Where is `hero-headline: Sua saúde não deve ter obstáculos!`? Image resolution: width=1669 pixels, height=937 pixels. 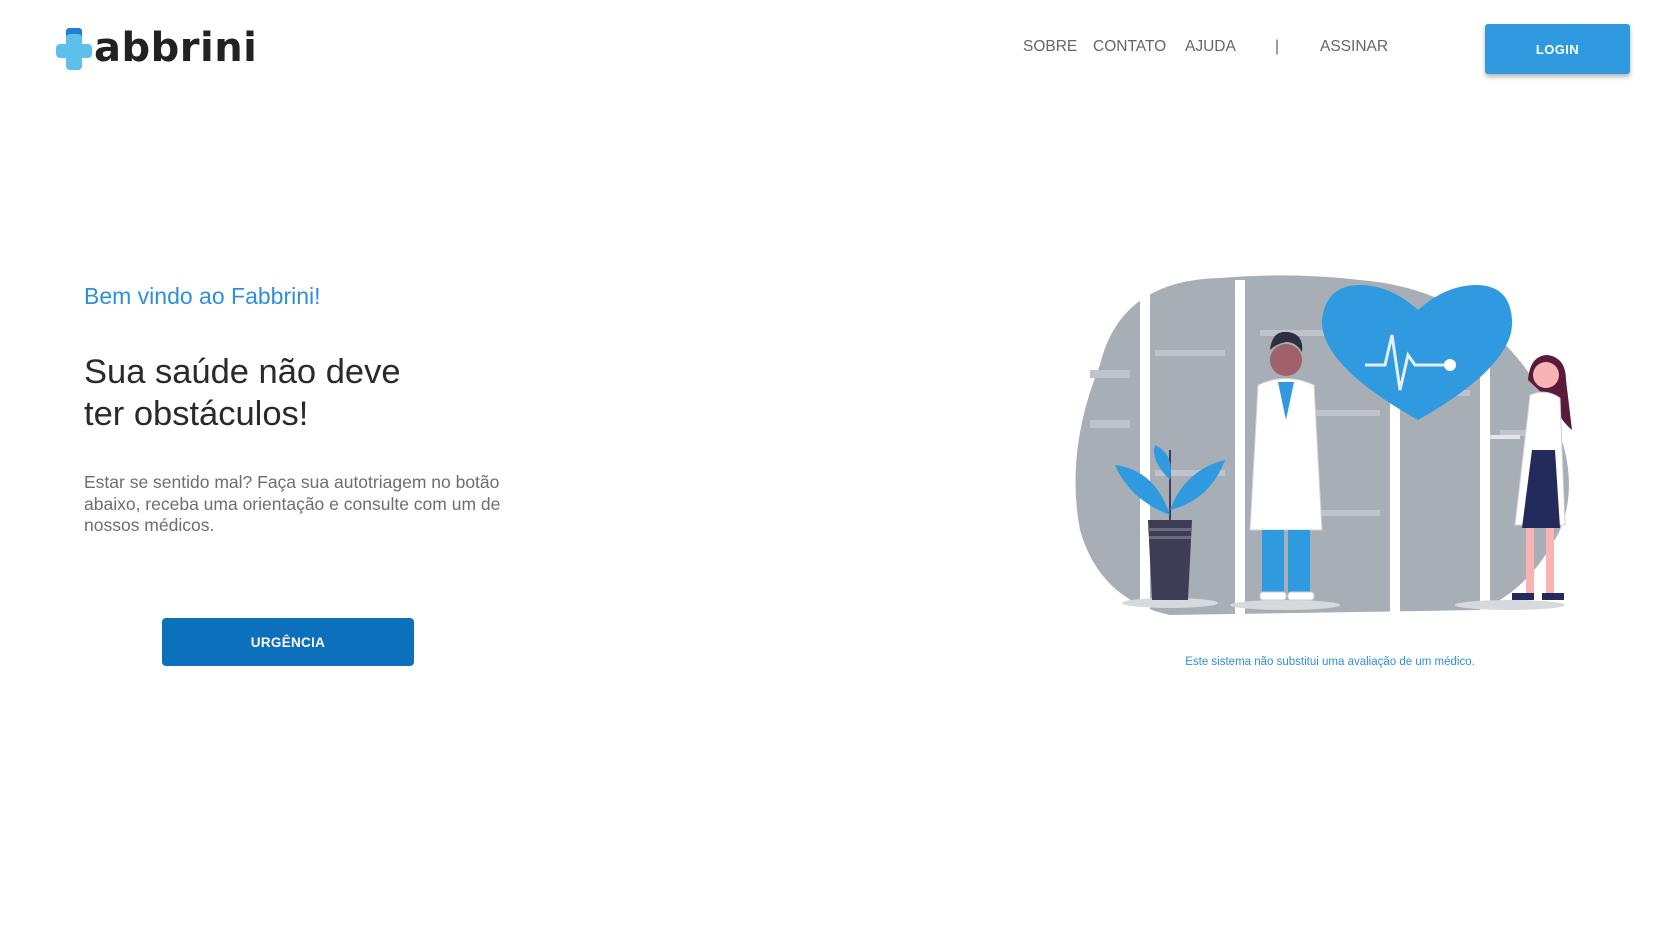
hero-headline: Sua saúde não deve ter obstáculos! is located at coordinates (294, 393).